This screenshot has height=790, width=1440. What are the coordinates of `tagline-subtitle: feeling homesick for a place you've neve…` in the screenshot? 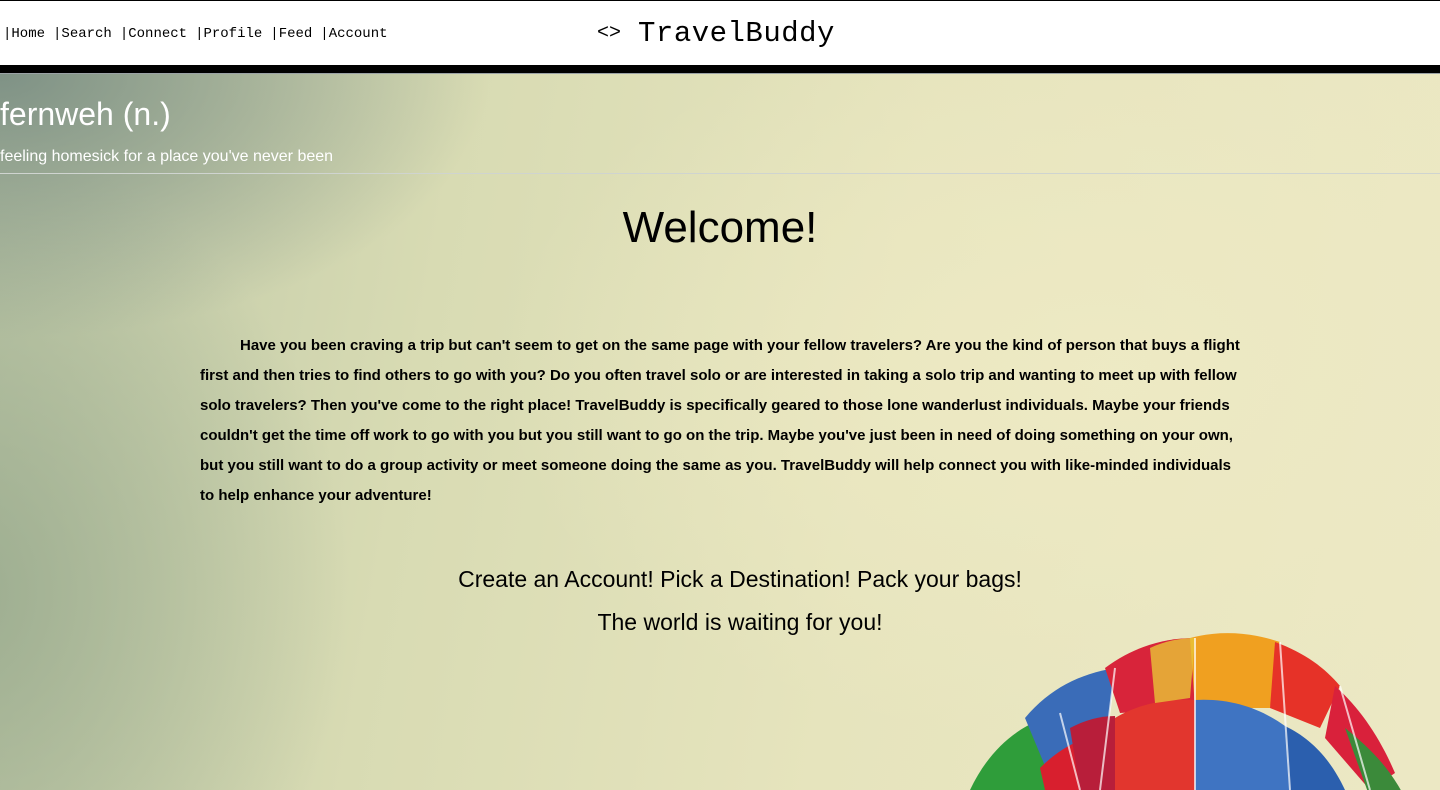 It's located at (167, 156).